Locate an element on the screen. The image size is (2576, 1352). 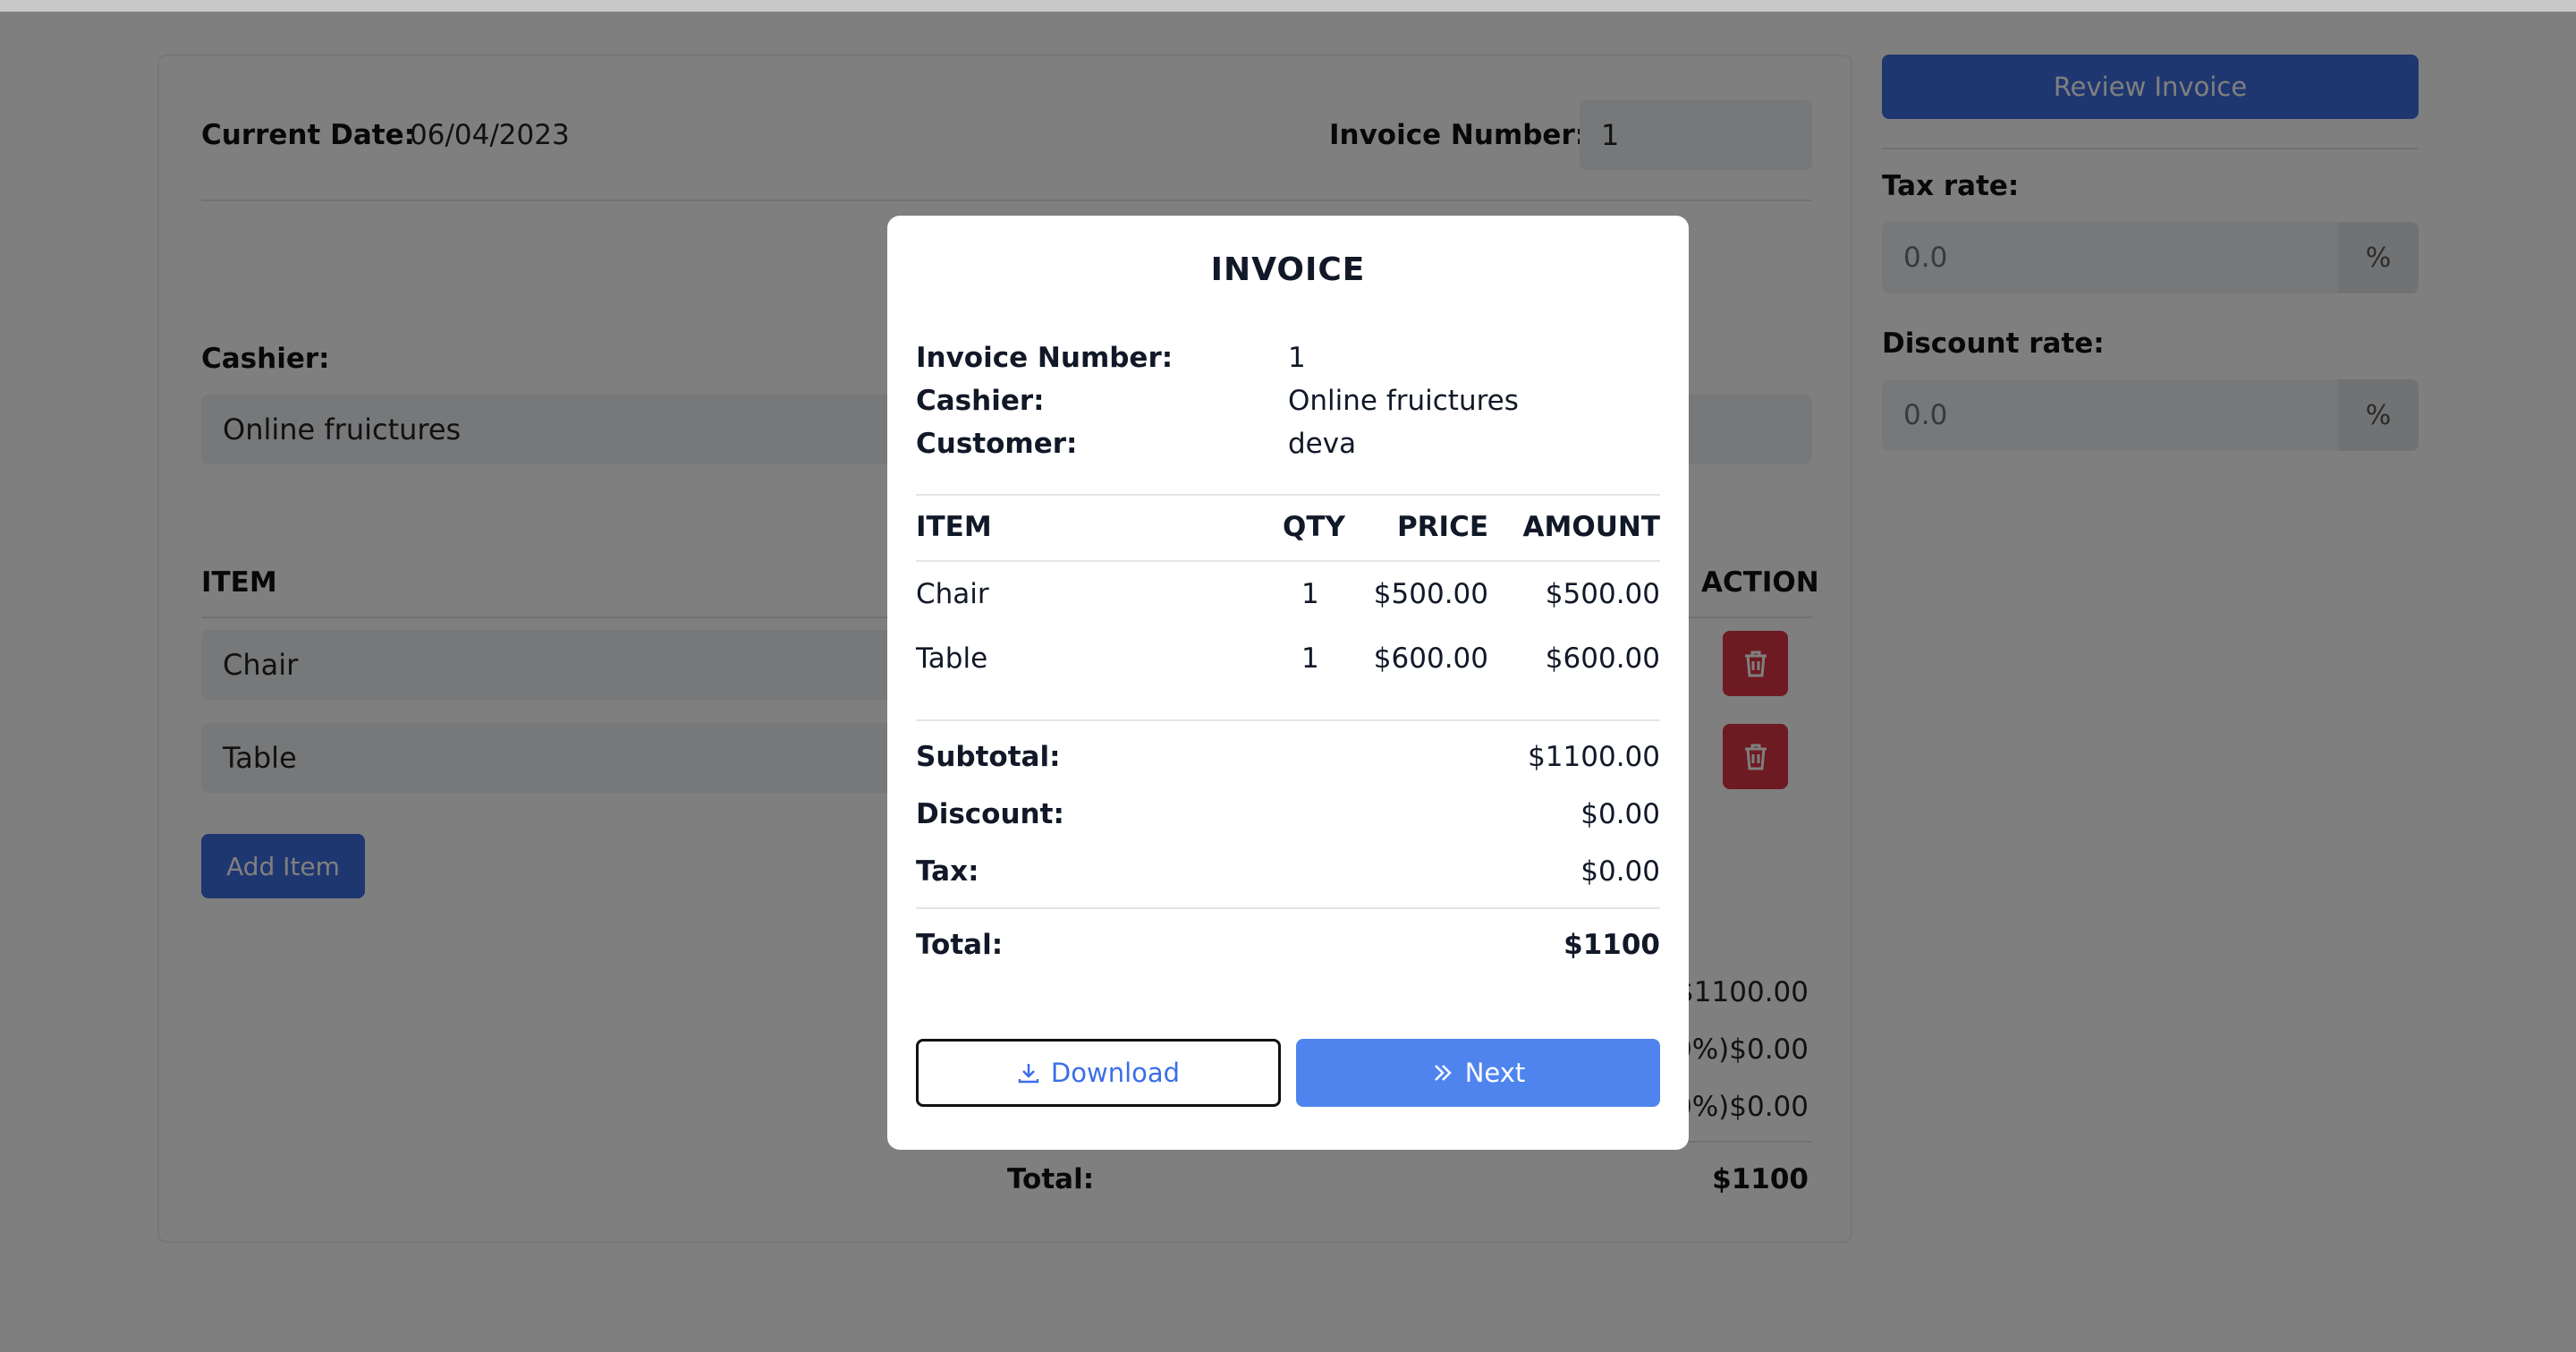
modal-row-price: $600.00 is located at coordinates (1430, 658).